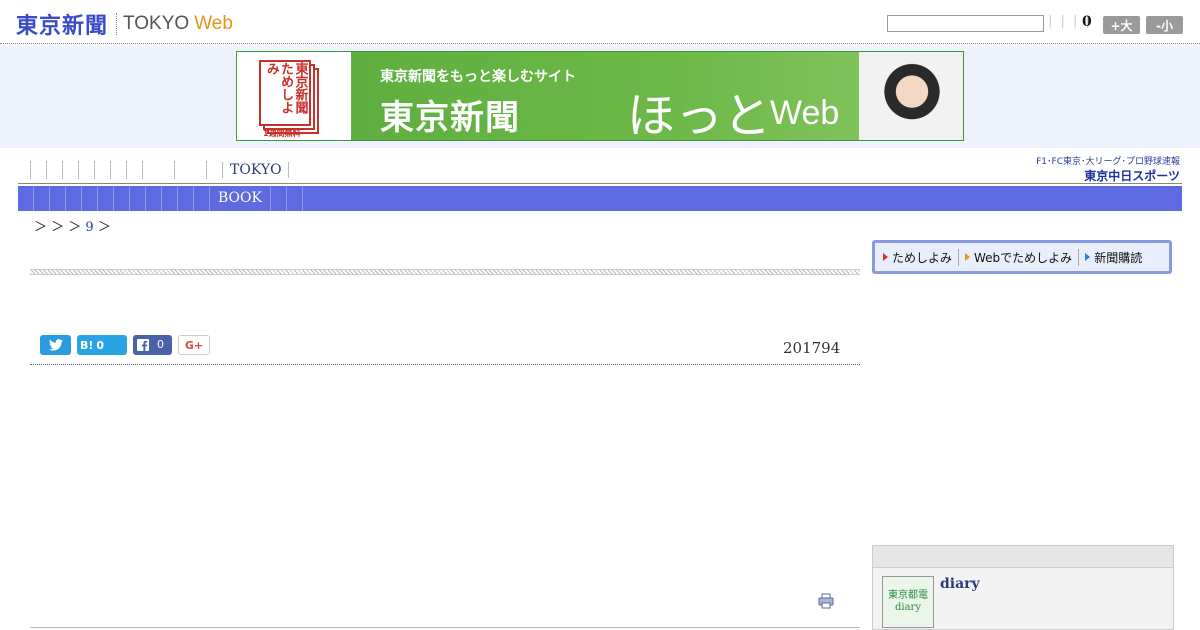 This screenshot has width=1200, height=630. Describe the element at coordinates (1023, 587) in the screenshot. I see `sidebar-box: 東京都電 diary diary` at that location.